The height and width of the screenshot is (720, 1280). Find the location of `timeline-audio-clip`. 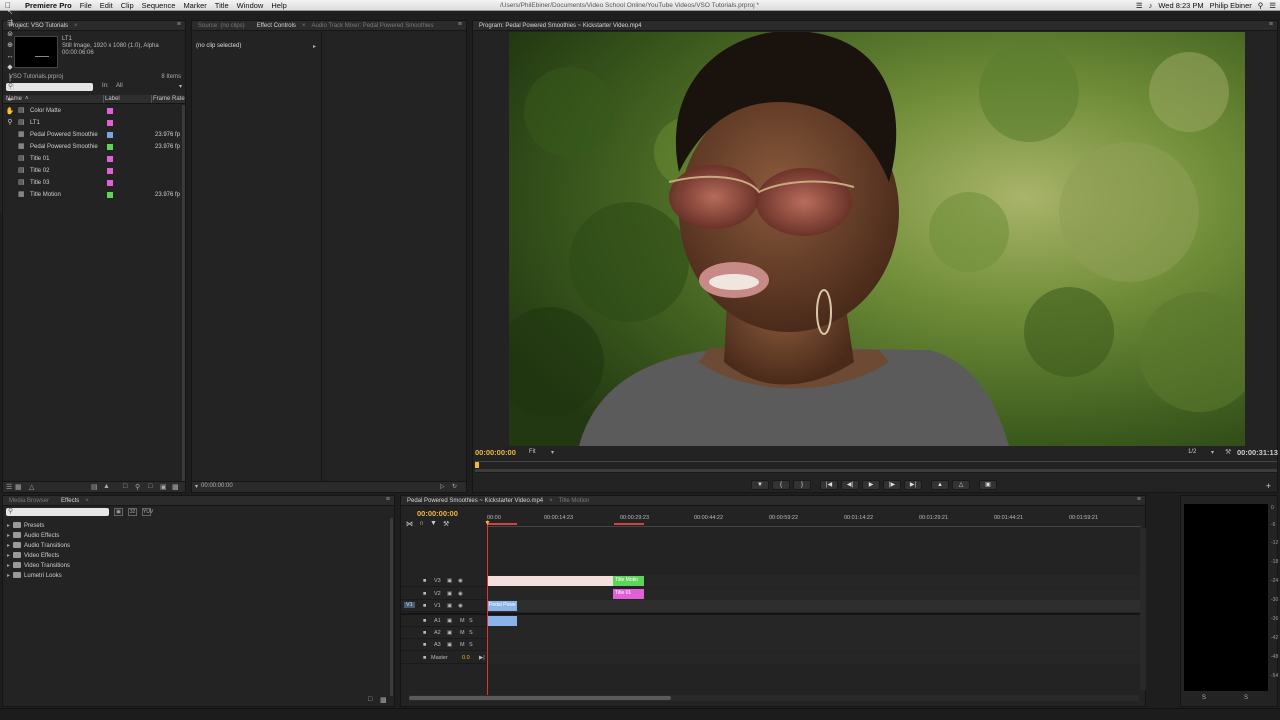

timeline-audio-clip is located at coordinates (502, 621).